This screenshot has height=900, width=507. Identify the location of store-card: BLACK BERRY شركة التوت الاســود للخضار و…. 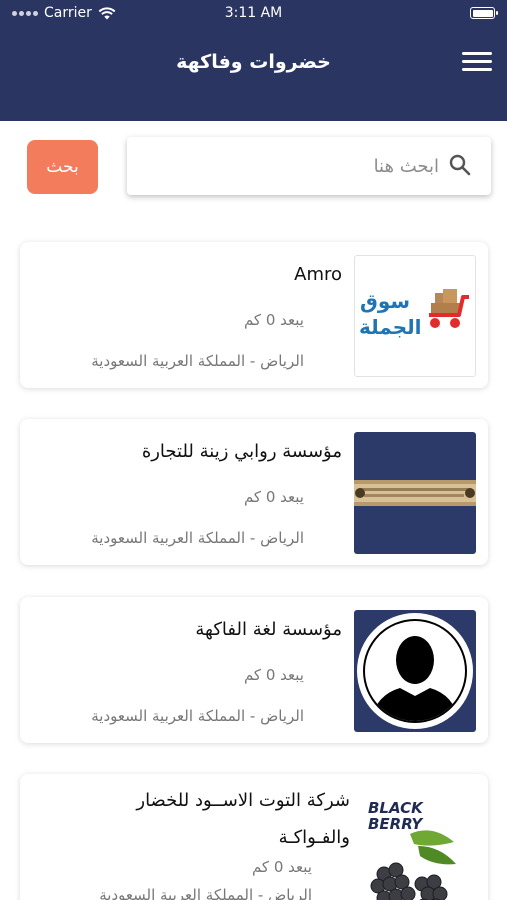
(254, 837).